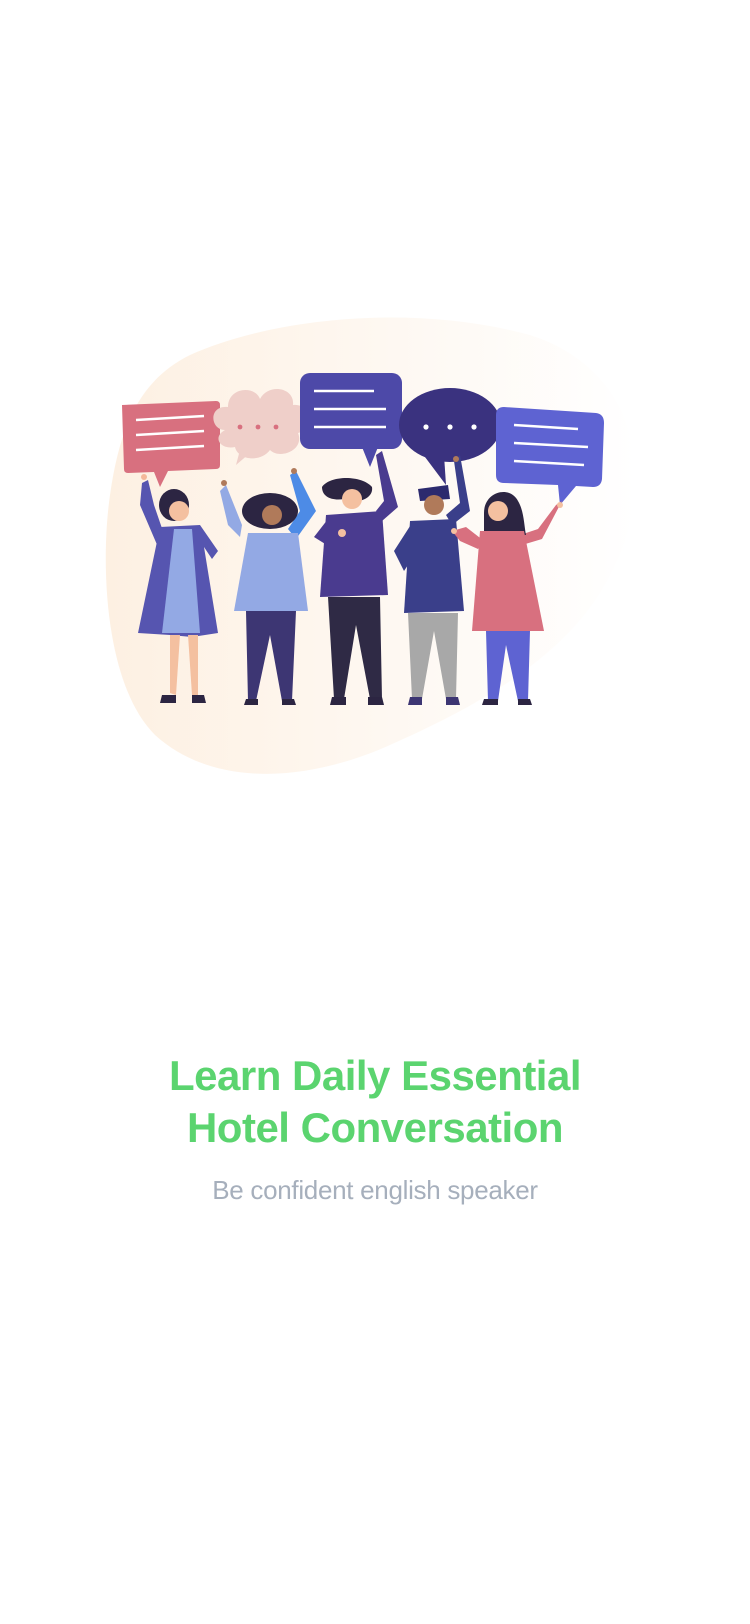 This screenshot has height=1624, width=750. I want to click on onboarding-title-line-1: Learn Daily Essential, so click(375, 1075).